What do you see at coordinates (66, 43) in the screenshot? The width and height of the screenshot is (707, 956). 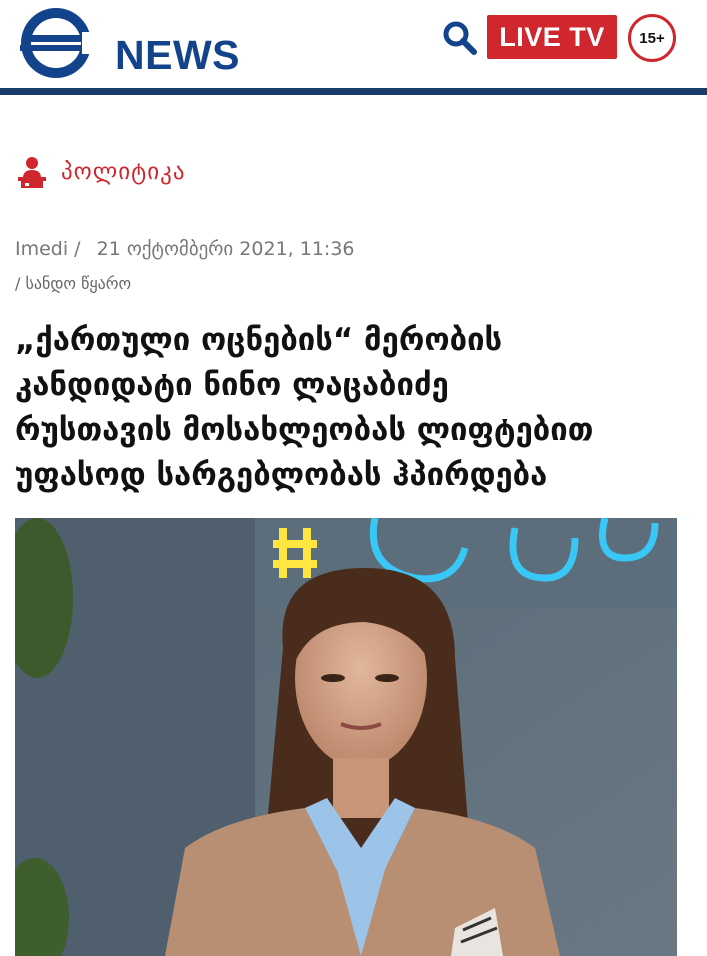 I see `logo-emblem-icon` at bounding box center [66, 43].